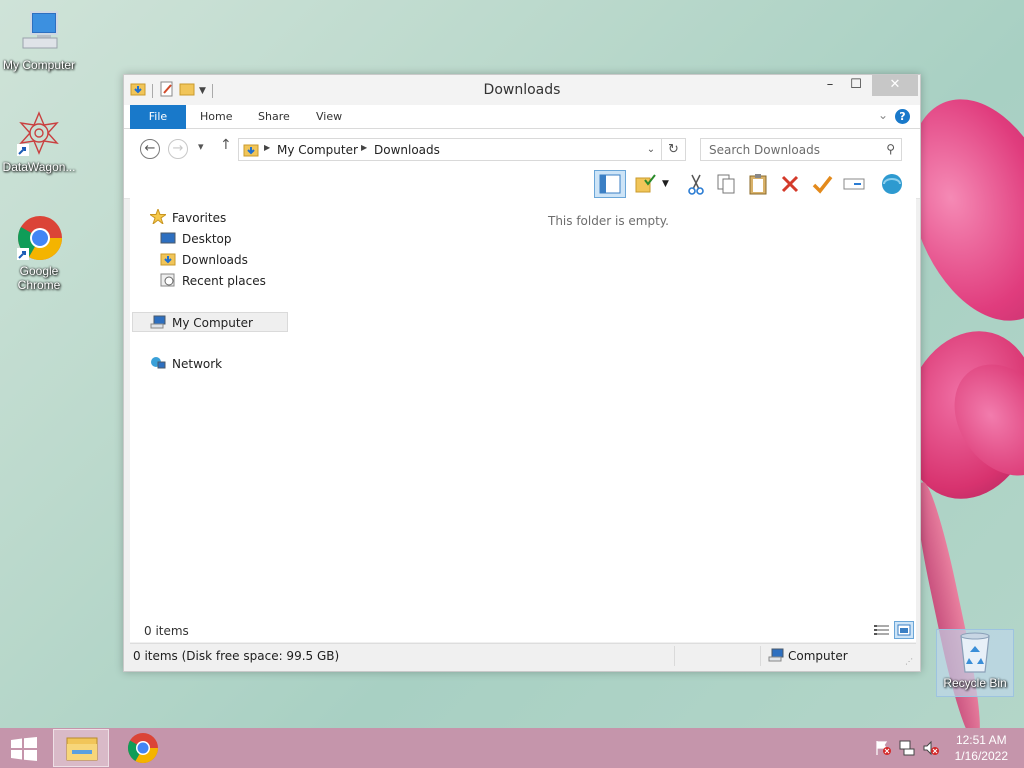  What do you see at coordinates (895, 85) in the screenshot?
I see `close-button: ✕` at bounding box center [895, 85].